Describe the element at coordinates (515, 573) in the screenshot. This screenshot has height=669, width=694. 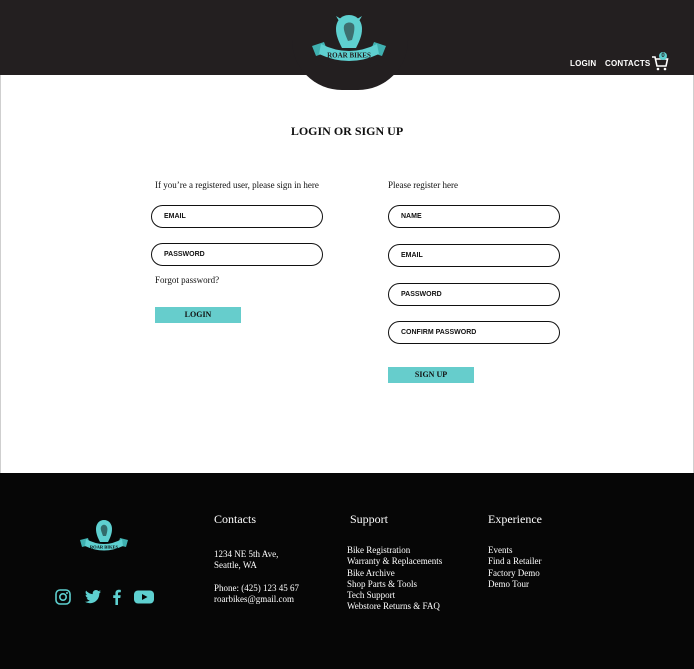
I see `footer-link: Factory Demo` at that location.